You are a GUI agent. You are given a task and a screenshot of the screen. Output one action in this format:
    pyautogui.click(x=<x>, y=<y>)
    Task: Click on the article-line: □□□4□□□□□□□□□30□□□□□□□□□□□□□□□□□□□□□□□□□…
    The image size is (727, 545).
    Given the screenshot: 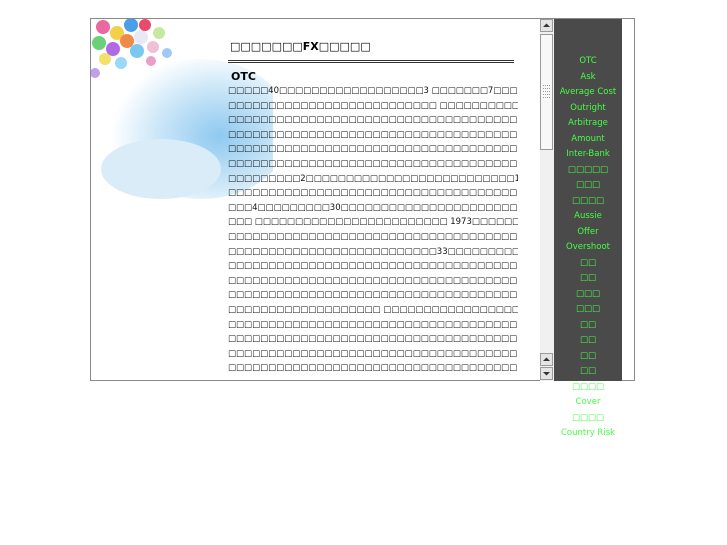 What is the action you would take?
    pyautogui.click(x=373, y=208)
    